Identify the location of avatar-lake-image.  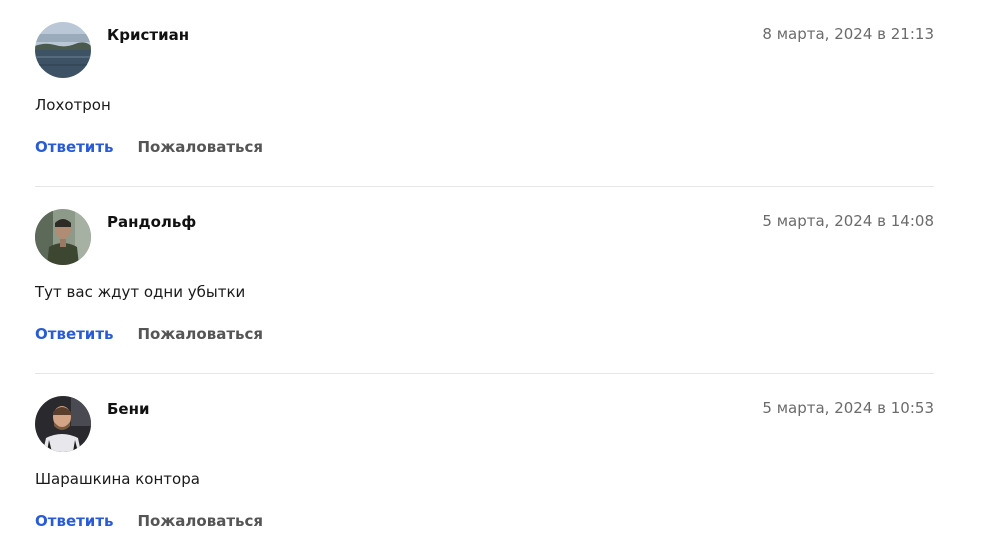
(63, 50).